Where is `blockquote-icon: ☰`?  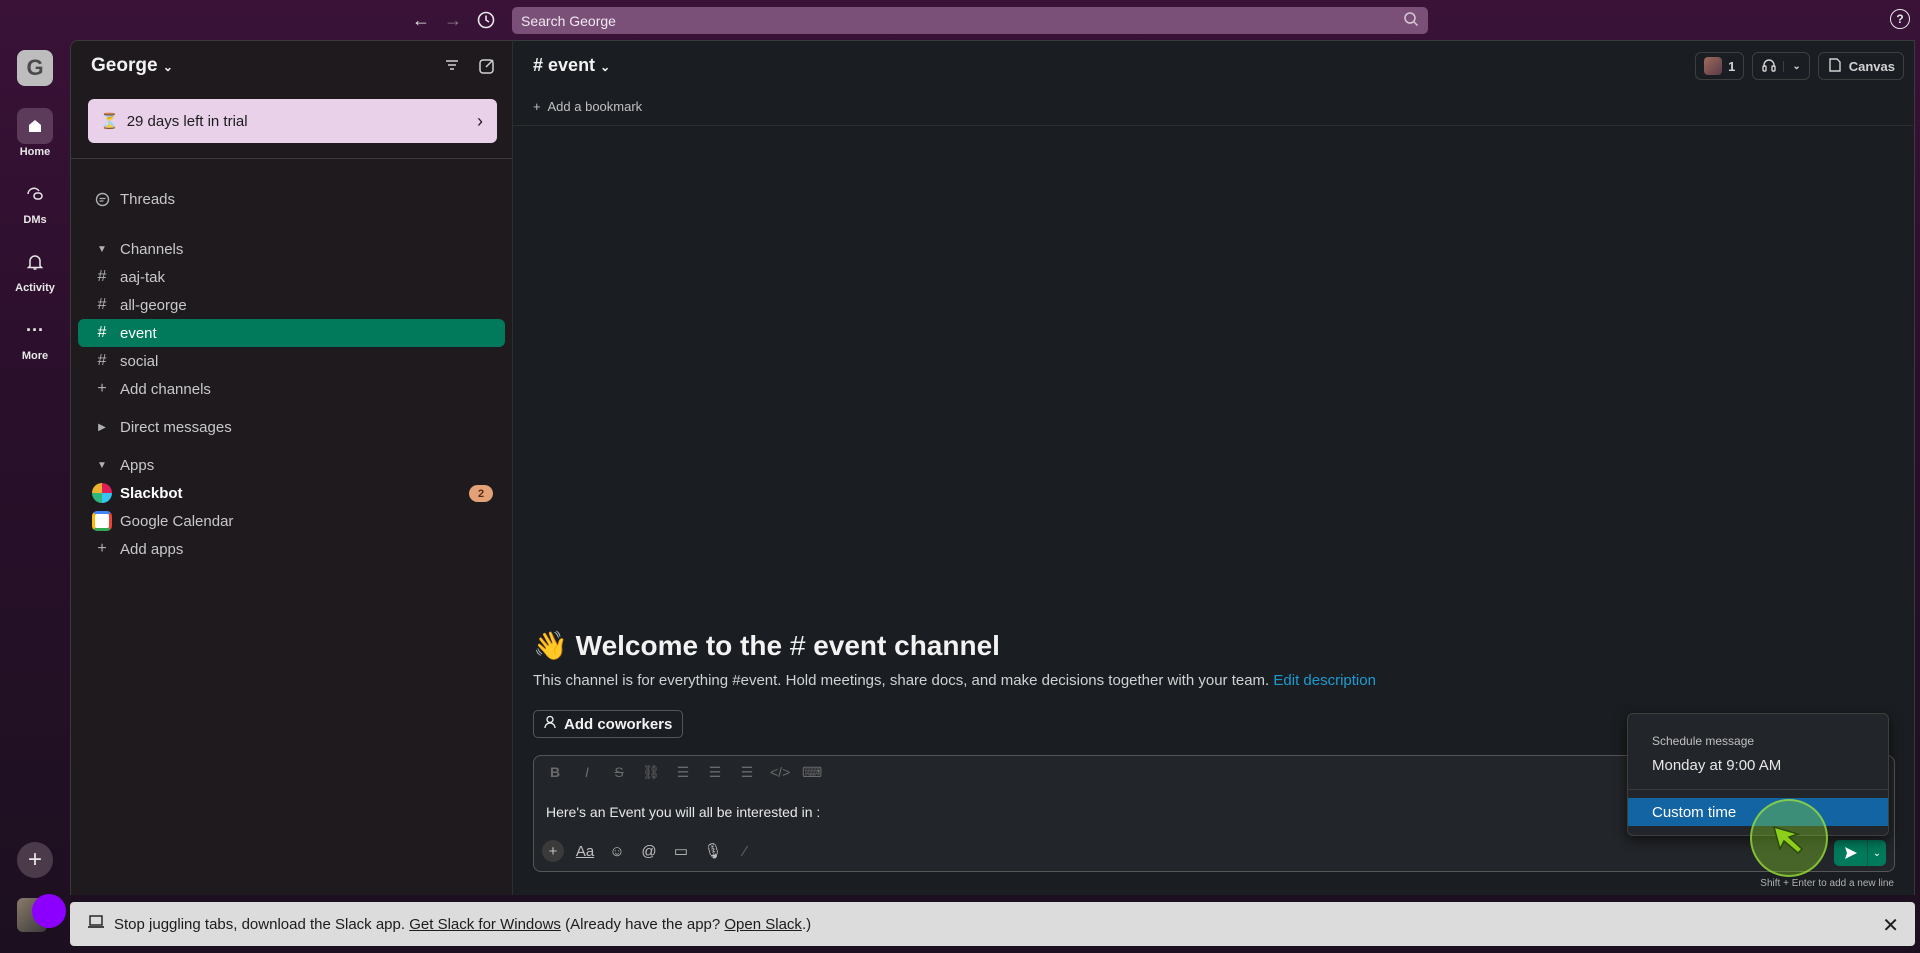 blockquote-icon: ☰ is located at coordinates (747, 772).